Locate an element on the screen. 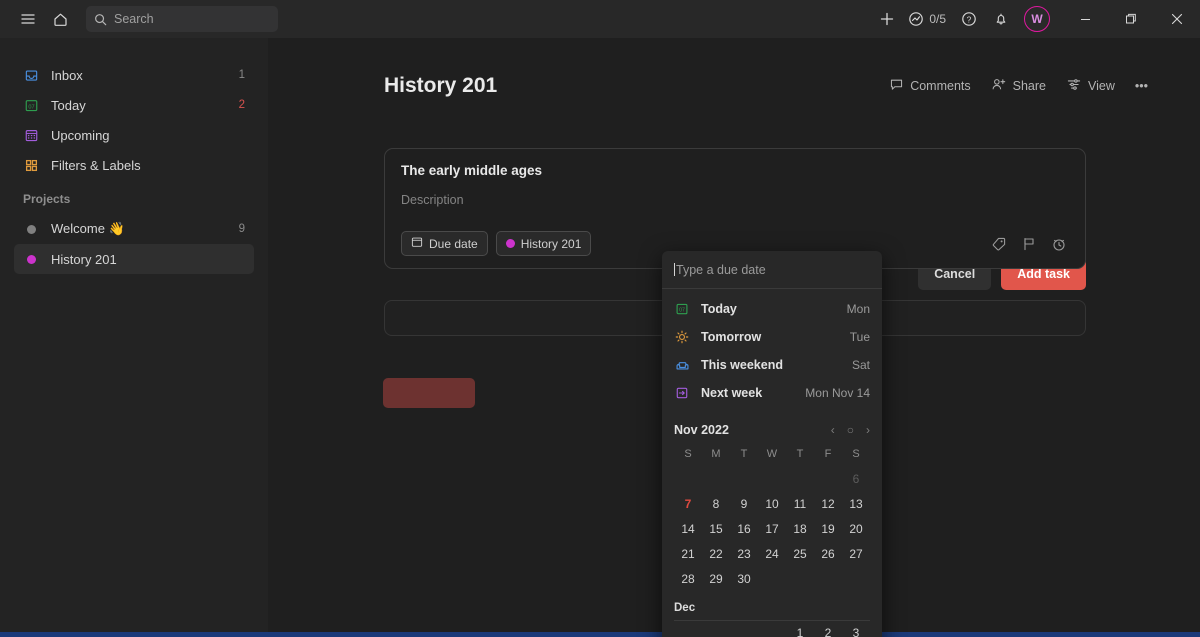  sidebar-project-welcome: Welcome 👋 9 is located at coordinates (134, 229).